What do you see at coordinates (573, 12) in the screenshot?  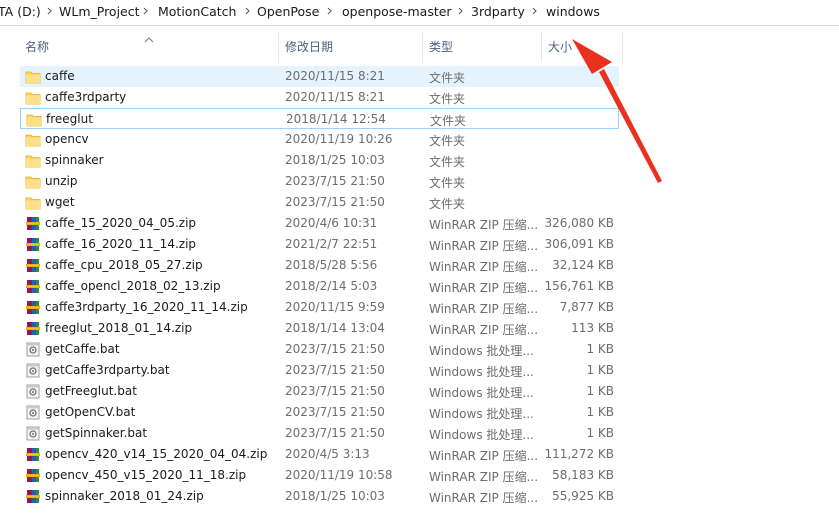 I see `breadcrumb-windows: windows` at bounding box center [573, 12].